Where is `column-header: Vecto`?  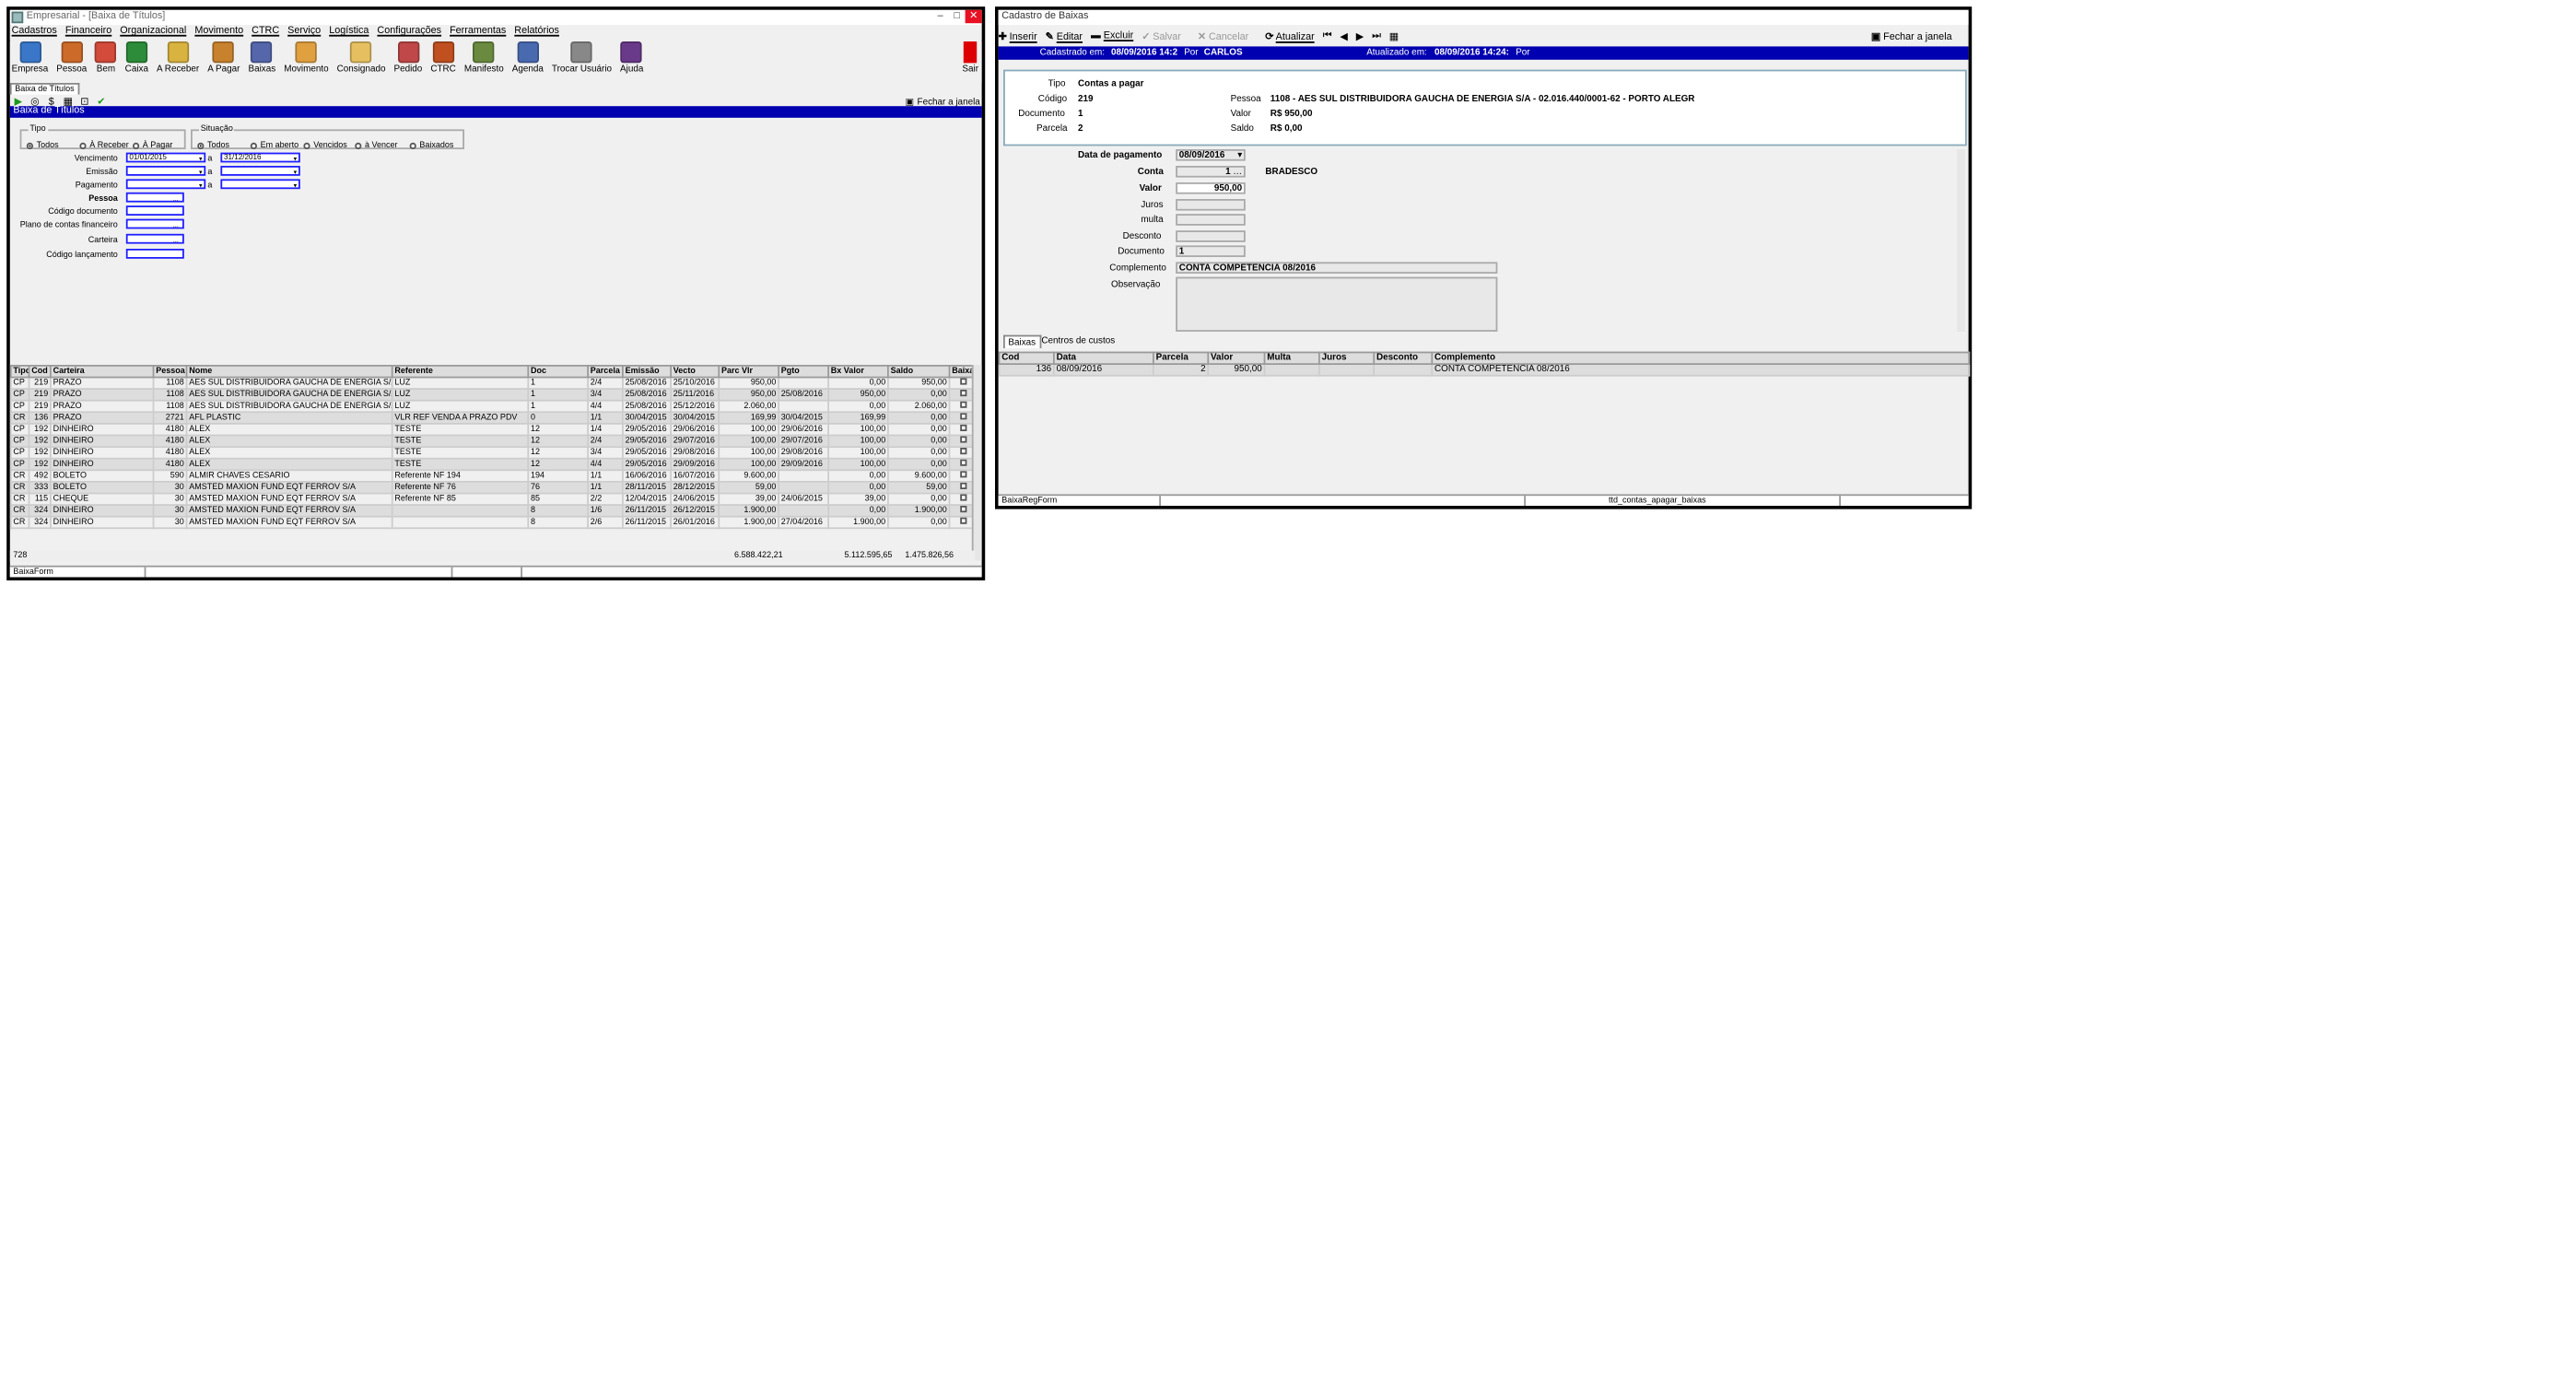
column-header: Vecto is located at coordinates (695, 372).